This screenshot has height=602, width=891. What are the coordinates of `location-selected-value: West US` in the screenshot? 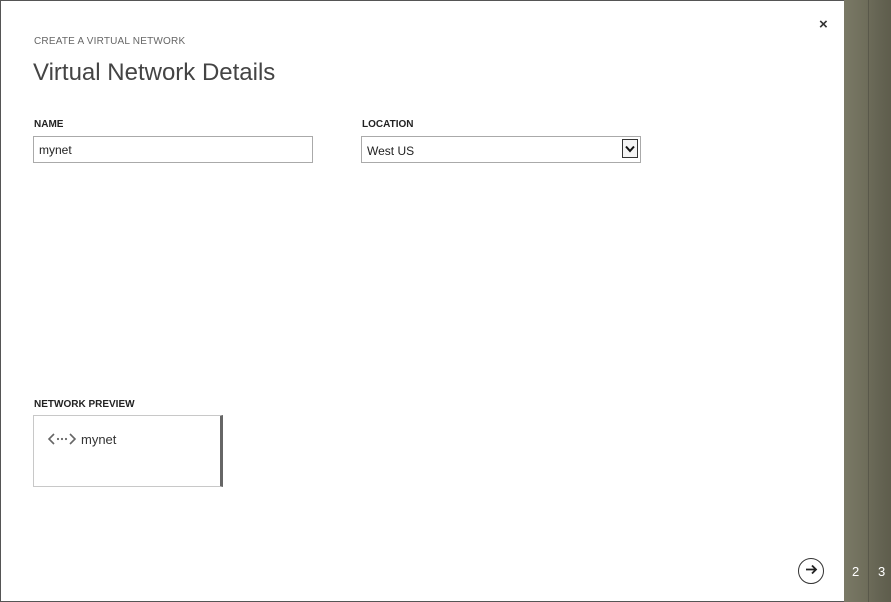 It's located at (391, 151).